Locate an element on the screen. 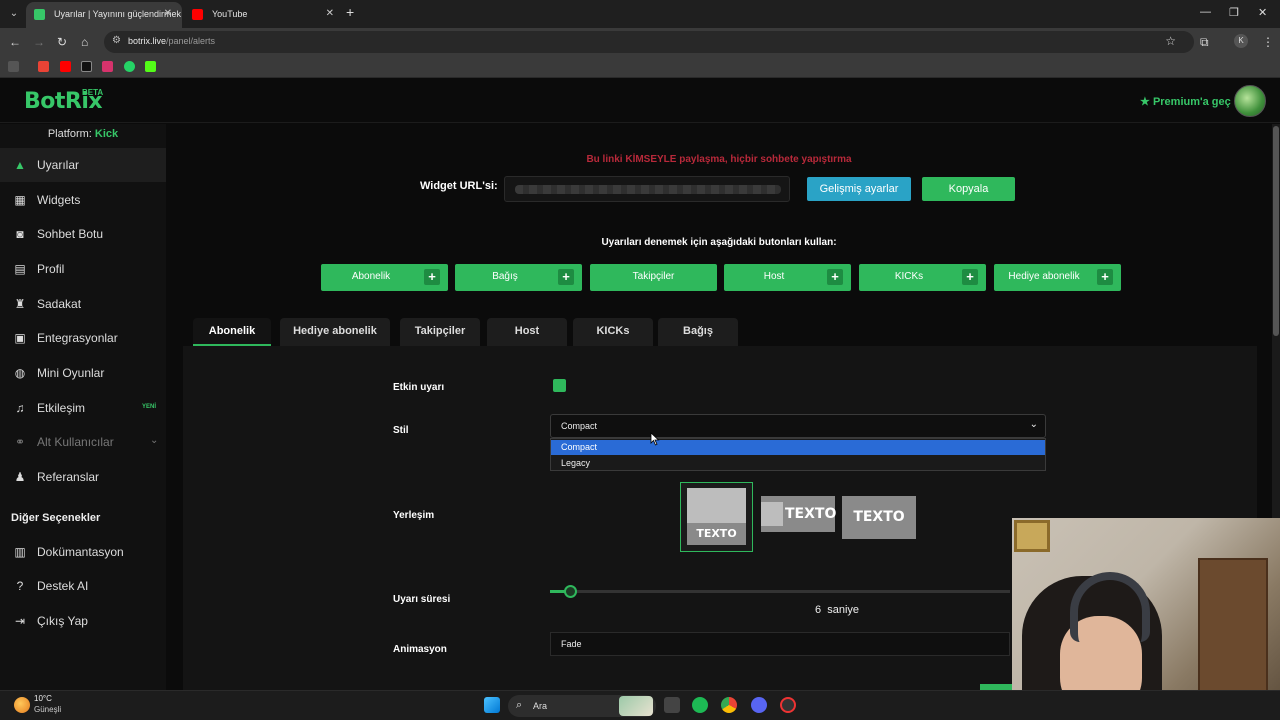  sidebar-item-referanslar: ♟ Referanslar is located at coordinates (83, 477).